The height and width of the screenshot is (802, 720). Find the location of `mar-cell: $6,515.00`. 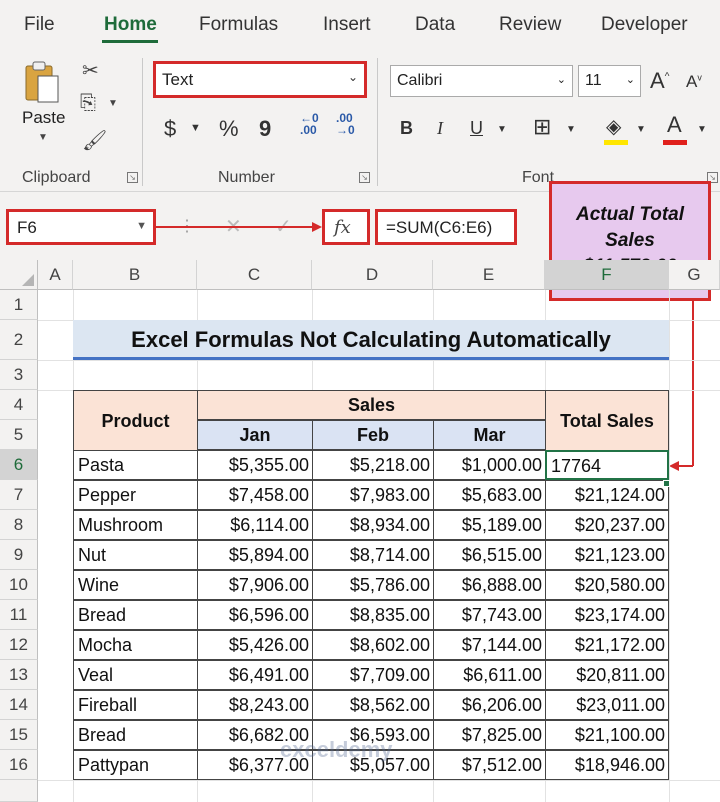

mar-cell: $6,515.00 is located at coordinates (489, 555).